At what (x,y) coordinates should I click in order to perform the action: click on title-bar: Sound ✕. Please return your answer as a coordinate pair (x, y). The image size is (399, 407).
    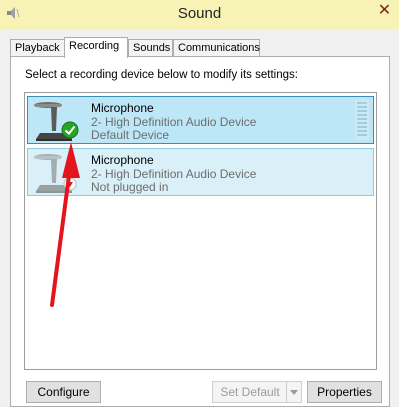
    Looking at the image, I should click on (199, 15).